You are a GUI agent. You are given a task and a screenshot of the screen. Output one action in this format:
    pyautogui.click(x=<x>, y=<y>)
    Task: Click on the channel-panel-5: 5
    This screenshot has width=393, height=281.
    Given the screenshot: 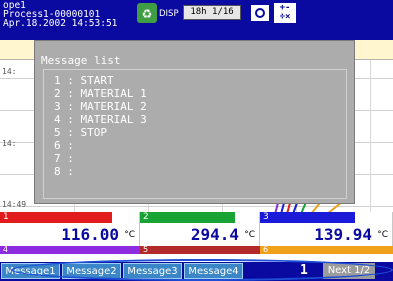 What is the action you would take?
    pyautogui.click(x=200, y=253)
    